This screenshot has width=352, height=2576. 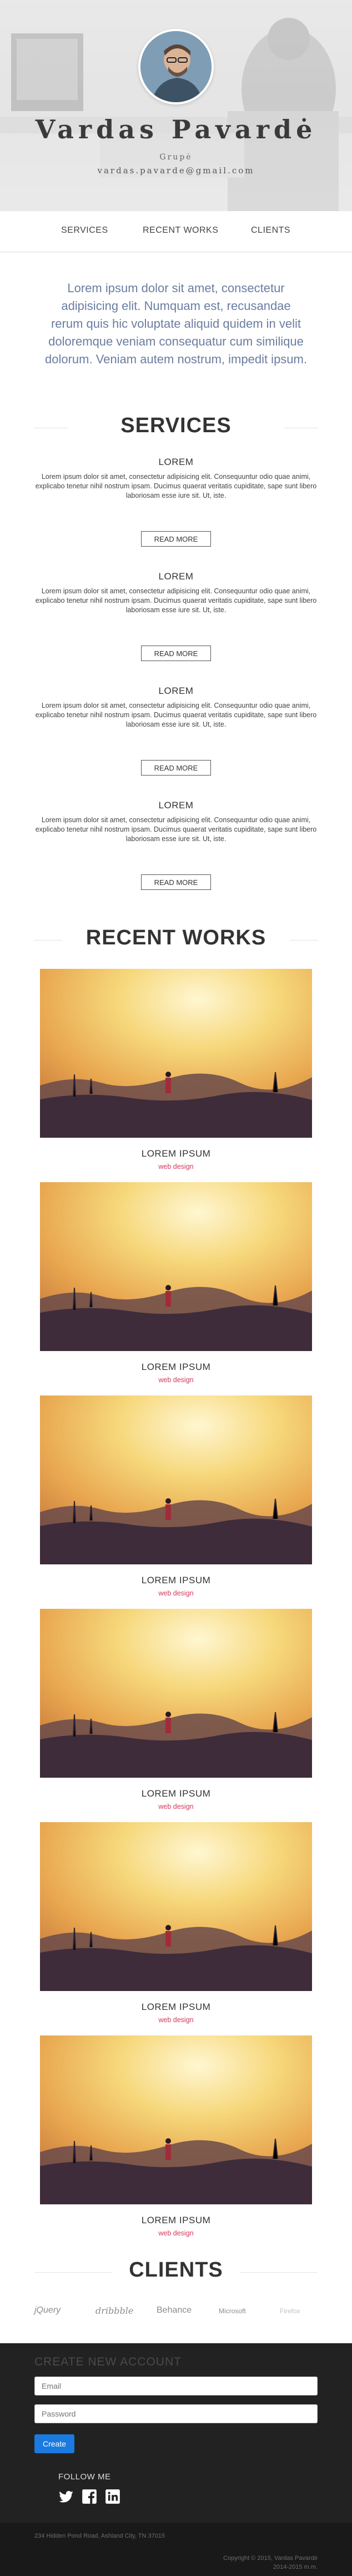 I want to click on twitter-icon, so click(x=66, y=2496).